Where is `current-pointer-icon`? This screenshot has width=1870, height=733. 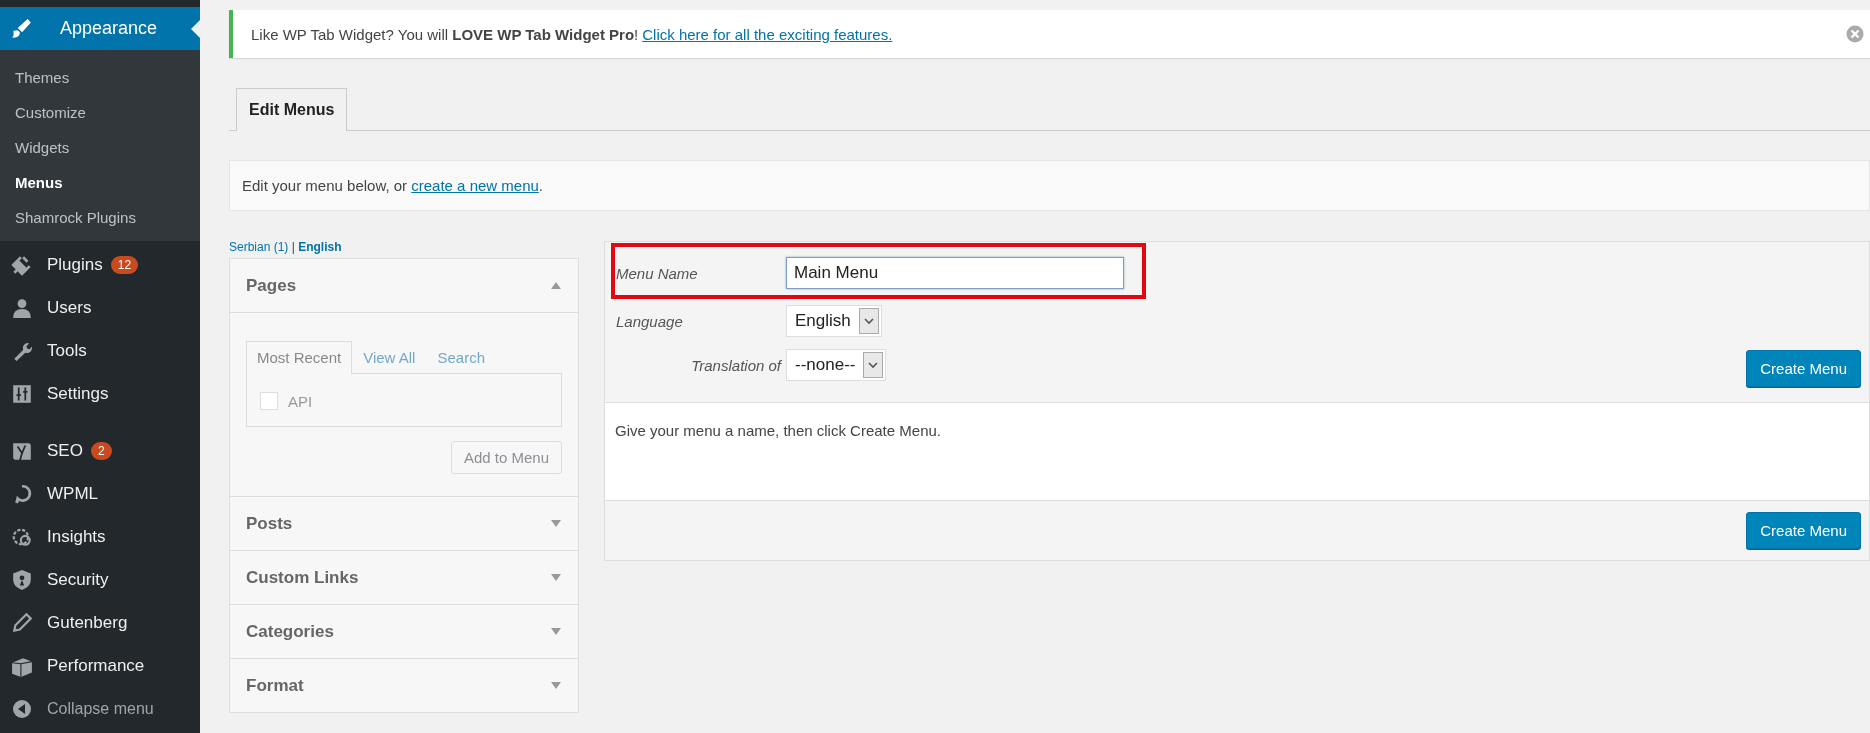
current-pointer-icon is located at coordinates (195, 28).